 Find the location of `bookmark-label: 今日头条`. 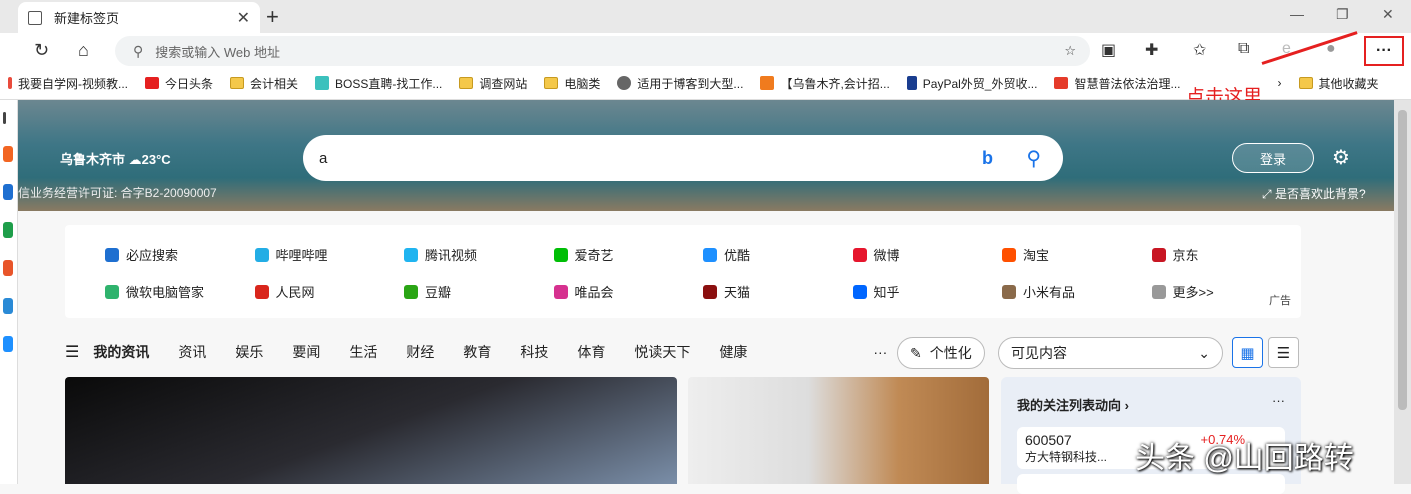

bookmark-label: 今日头条 is located at coordinates (189, 83).